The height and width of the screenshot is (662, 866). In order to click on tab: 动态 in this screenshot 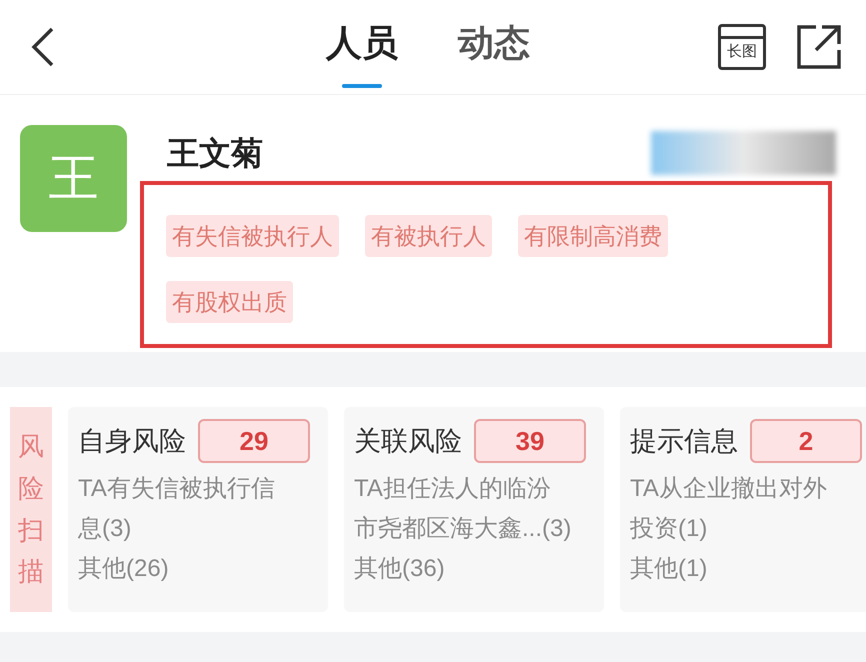, I will do `click(494, 47)`.